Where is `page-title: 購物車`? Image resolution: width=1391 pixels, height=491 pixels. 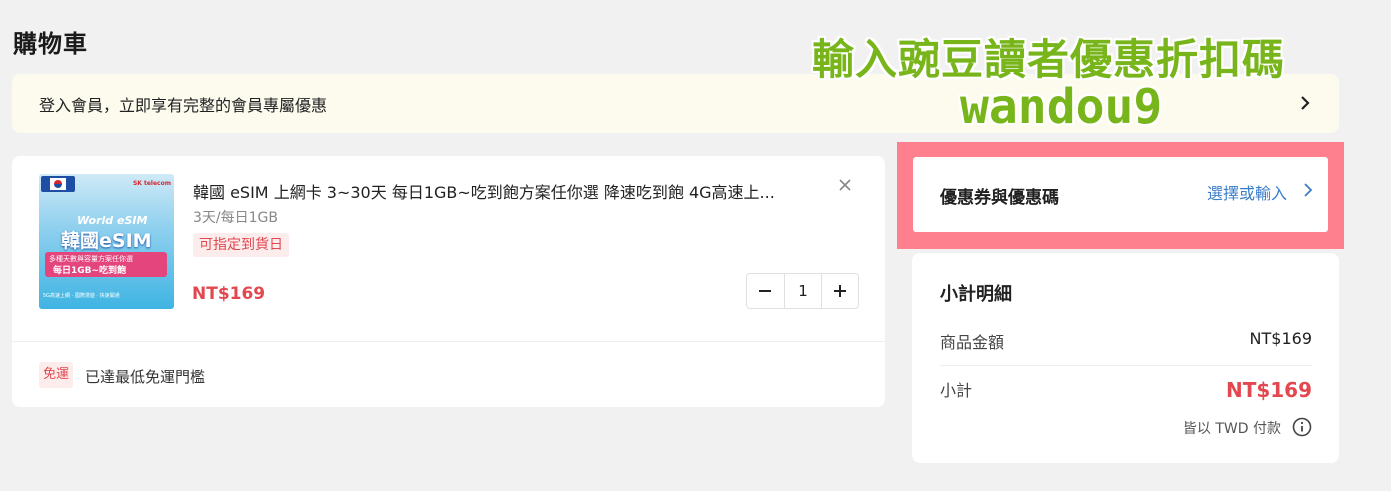
page-title: 購物車 is located at coordinates (50, 44).